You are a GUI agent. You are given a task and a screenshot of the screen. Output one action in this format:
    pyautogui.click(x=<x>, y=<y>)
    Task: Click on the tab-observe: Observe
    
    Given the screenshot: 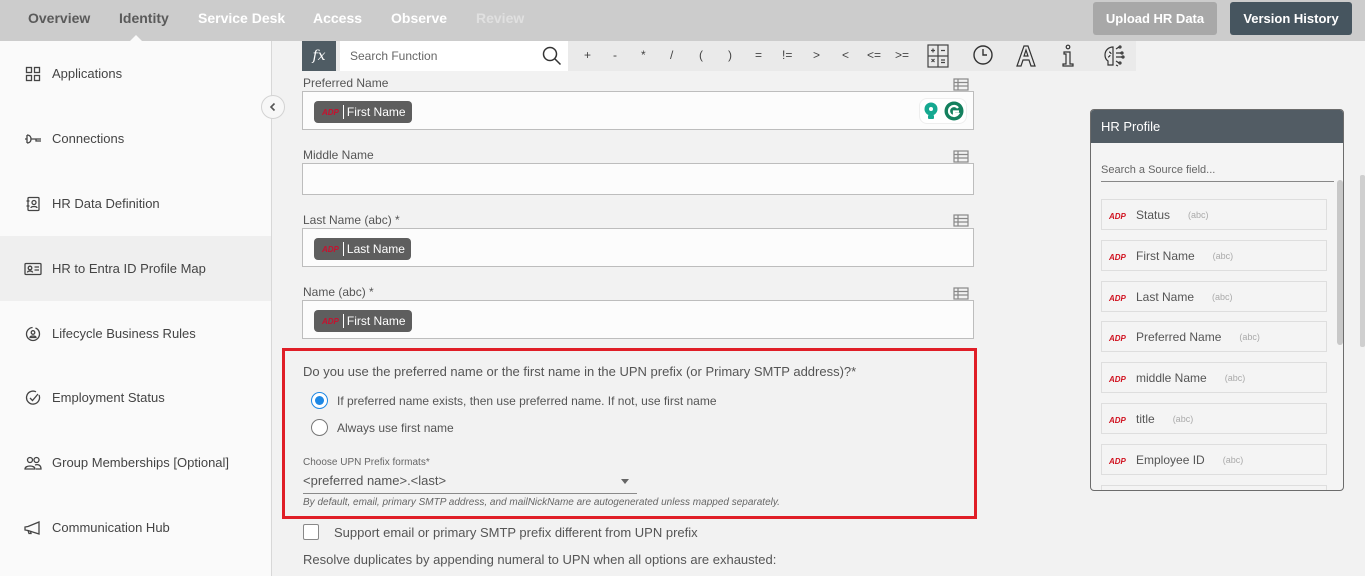 What is the action you would take?
    pyautogui.click(x=419, y=18)
    